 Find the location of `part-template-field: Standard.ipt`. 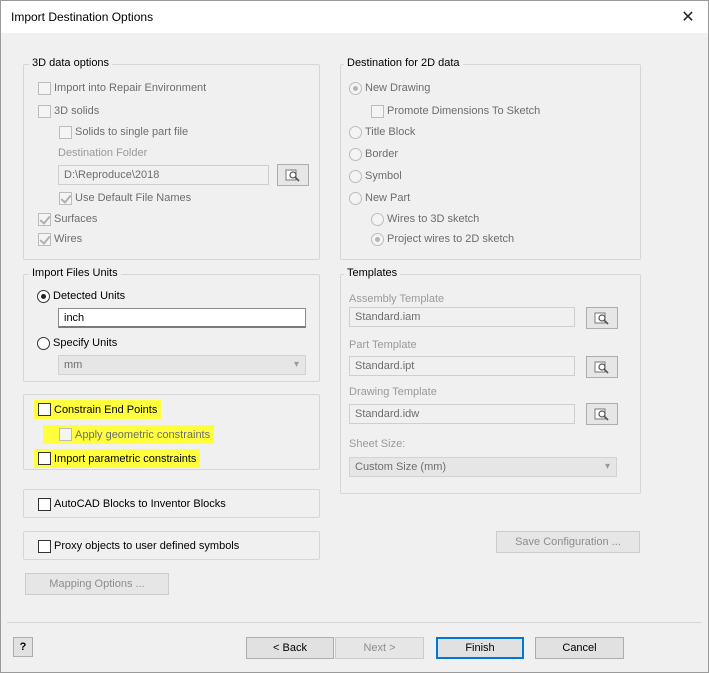

part-template-field: Standard.ipt is located at coordinates (462, 366).